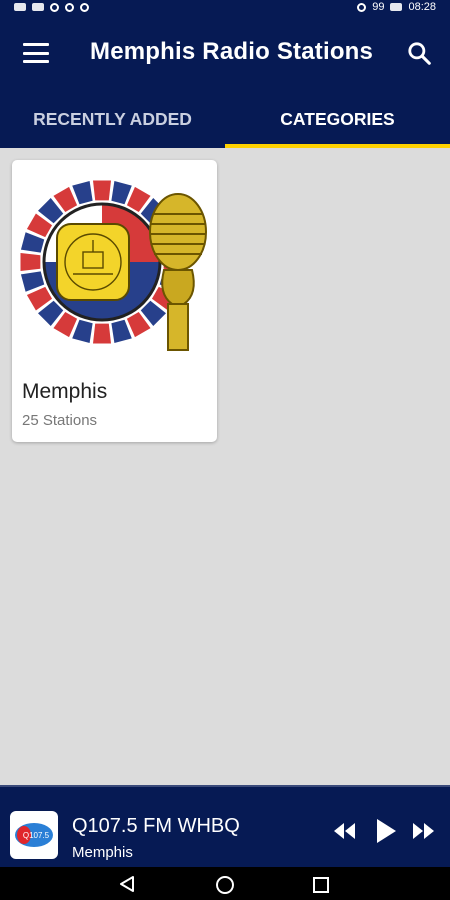 This screenshot has height=900, width=450. What do you see at coordinates (344, 831) in the screenshot?
I see `rewind-icon` at bounding box center [344, 831].